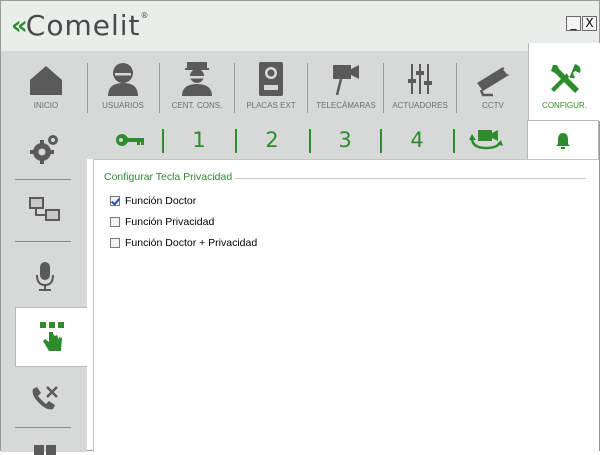 This screenshot has height=455, width=600. What do you see at coordinates (83, 25) in the screenshot?
I see `logo-text: Comelit` at bounding box center [83, 25].